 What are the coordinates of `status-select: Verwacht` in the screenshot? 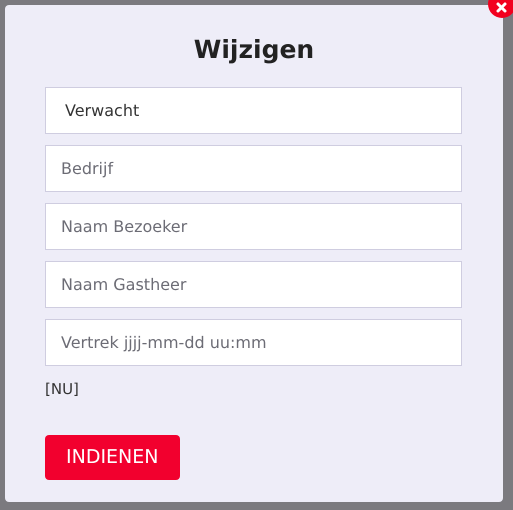 It's located at (253, 110).